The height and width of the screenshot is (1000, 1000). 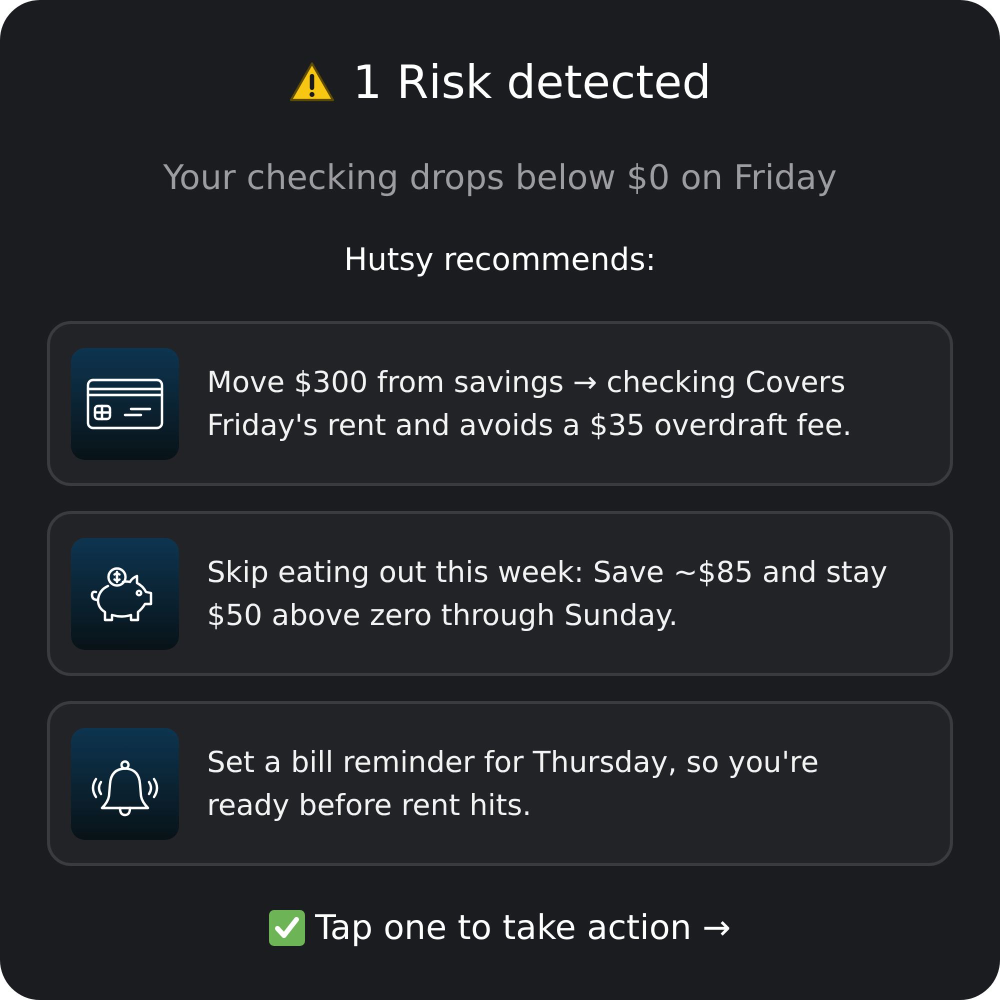 What do you see at coordinates (500, 260) in the screenshot?
I see `recommendations-heading: Hutsy recommends:` at bounding box center [500, 260].